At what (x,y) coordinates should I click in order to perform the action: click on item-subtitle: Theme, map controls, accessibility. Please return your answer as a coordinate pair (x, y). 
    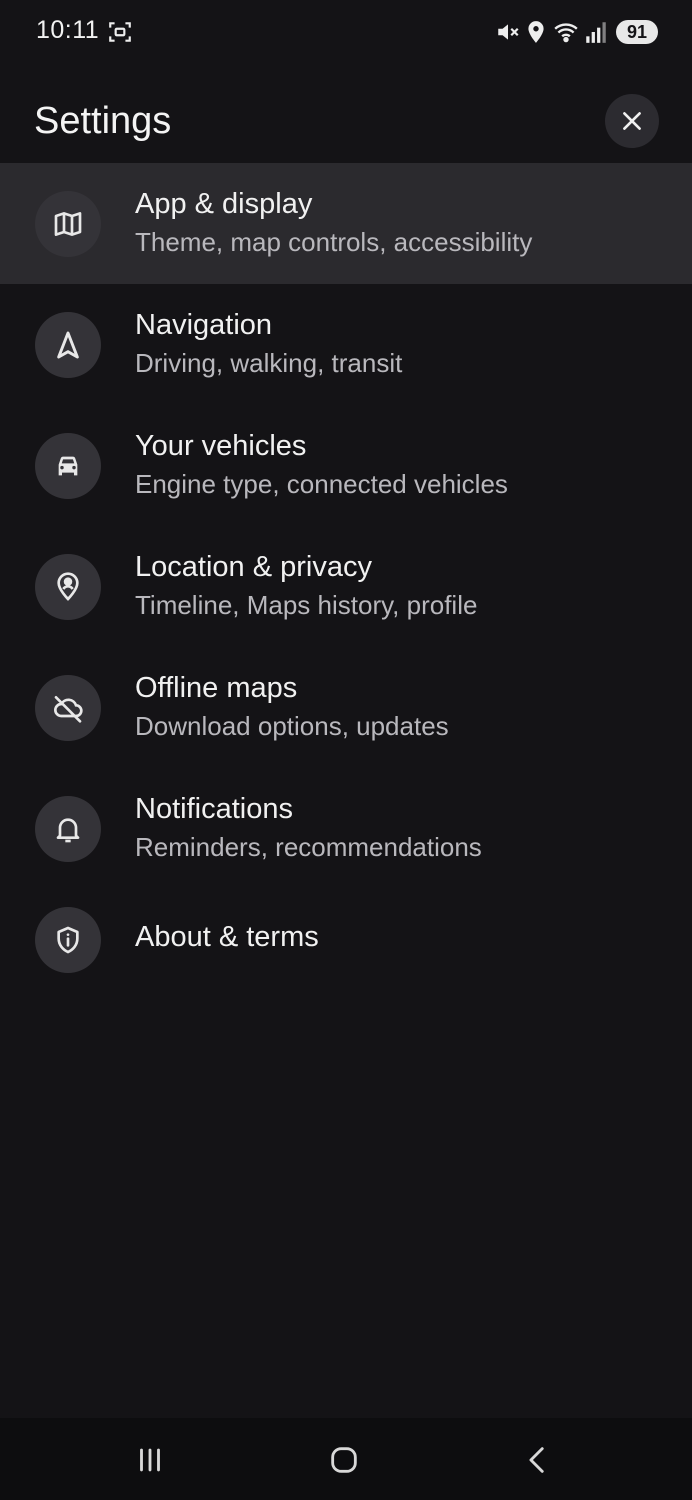
    Looking at the image, I should click on (334, 242).